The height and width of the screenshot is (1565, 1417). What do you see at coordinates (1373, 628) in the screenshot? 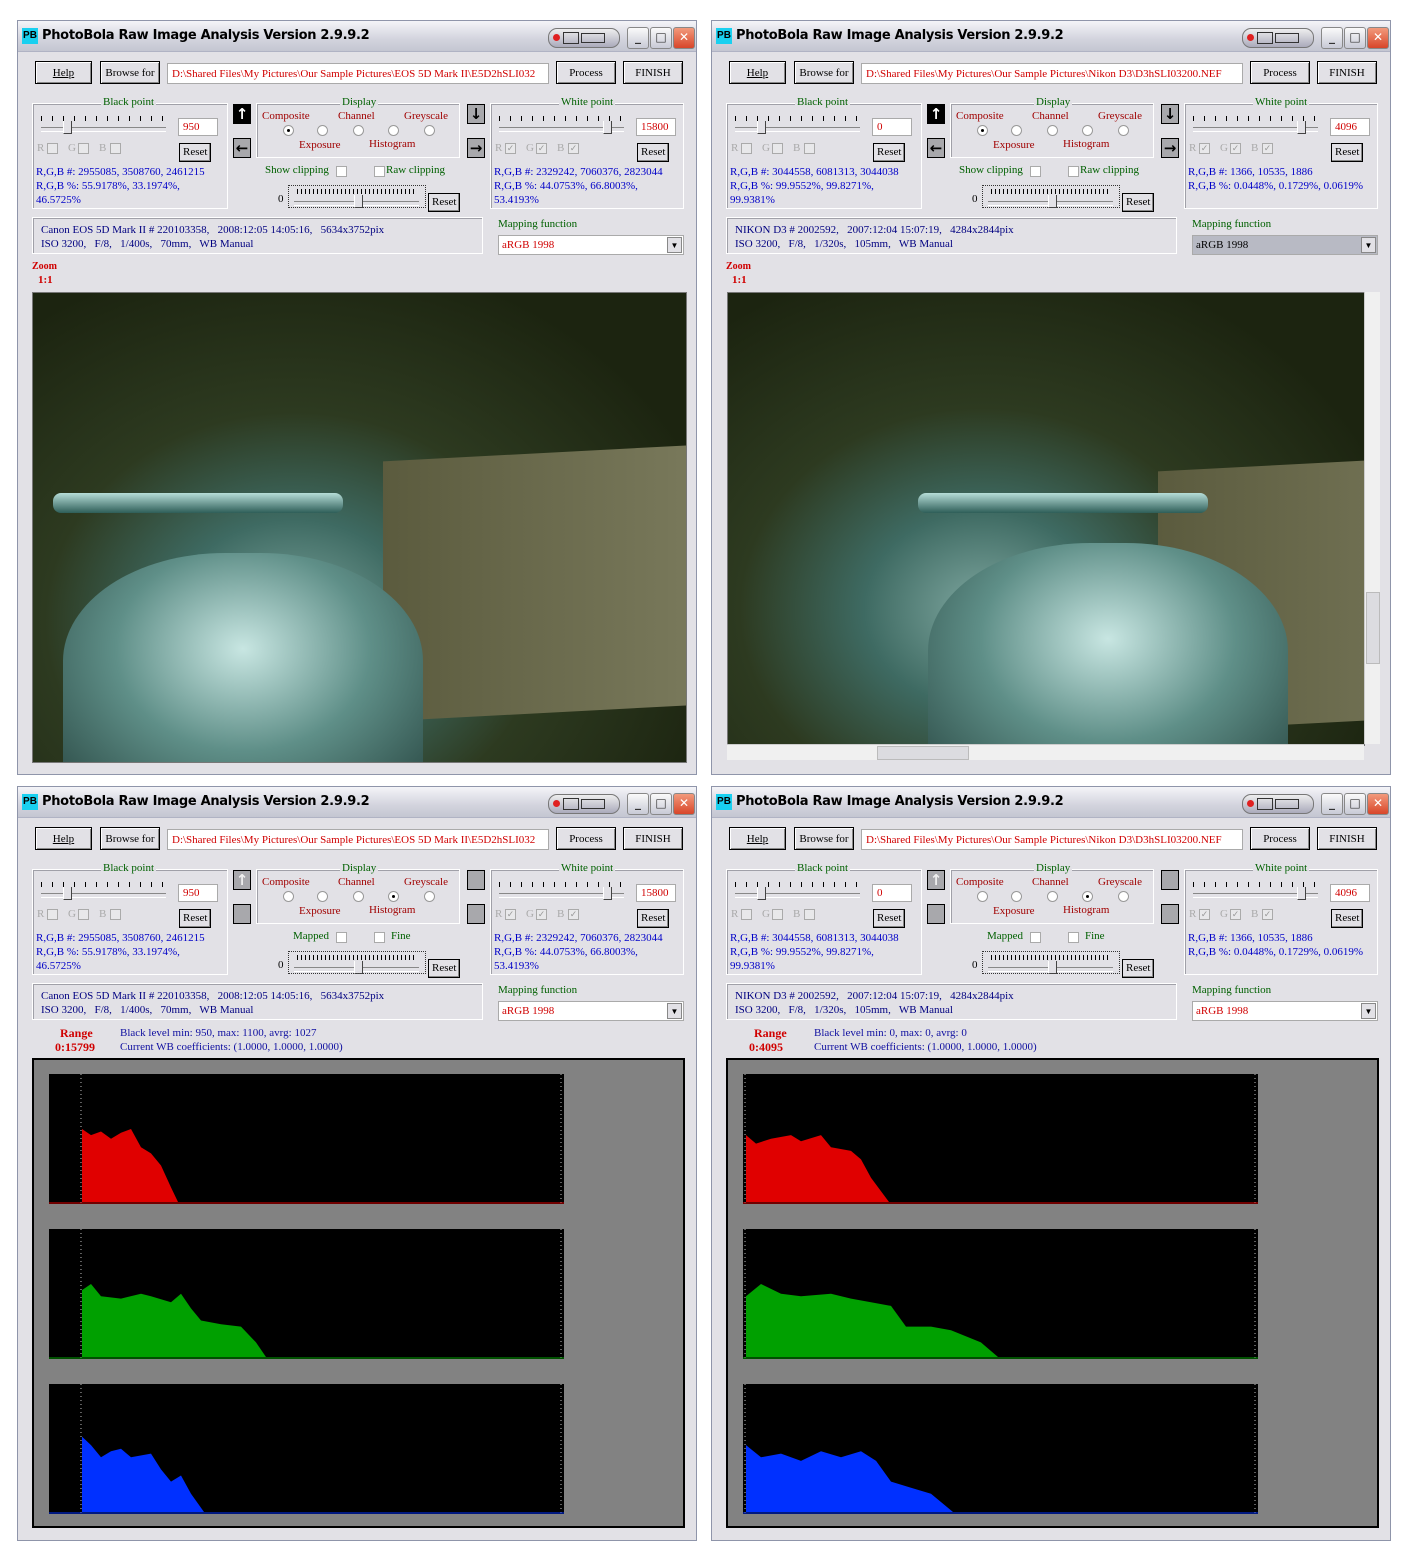
I see `vertical-scroll-thumb` at bounding box center [1373, 628].